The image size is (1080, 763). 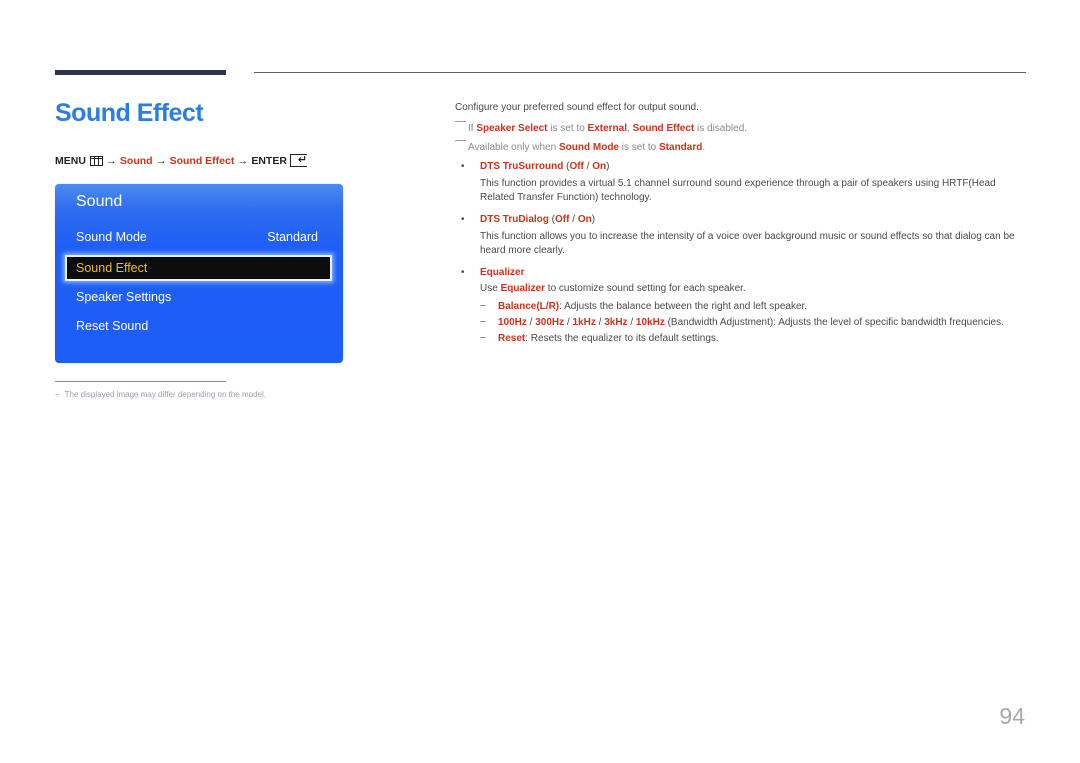 I want to click on osd-title: Sound, so click(x=99, y=201).